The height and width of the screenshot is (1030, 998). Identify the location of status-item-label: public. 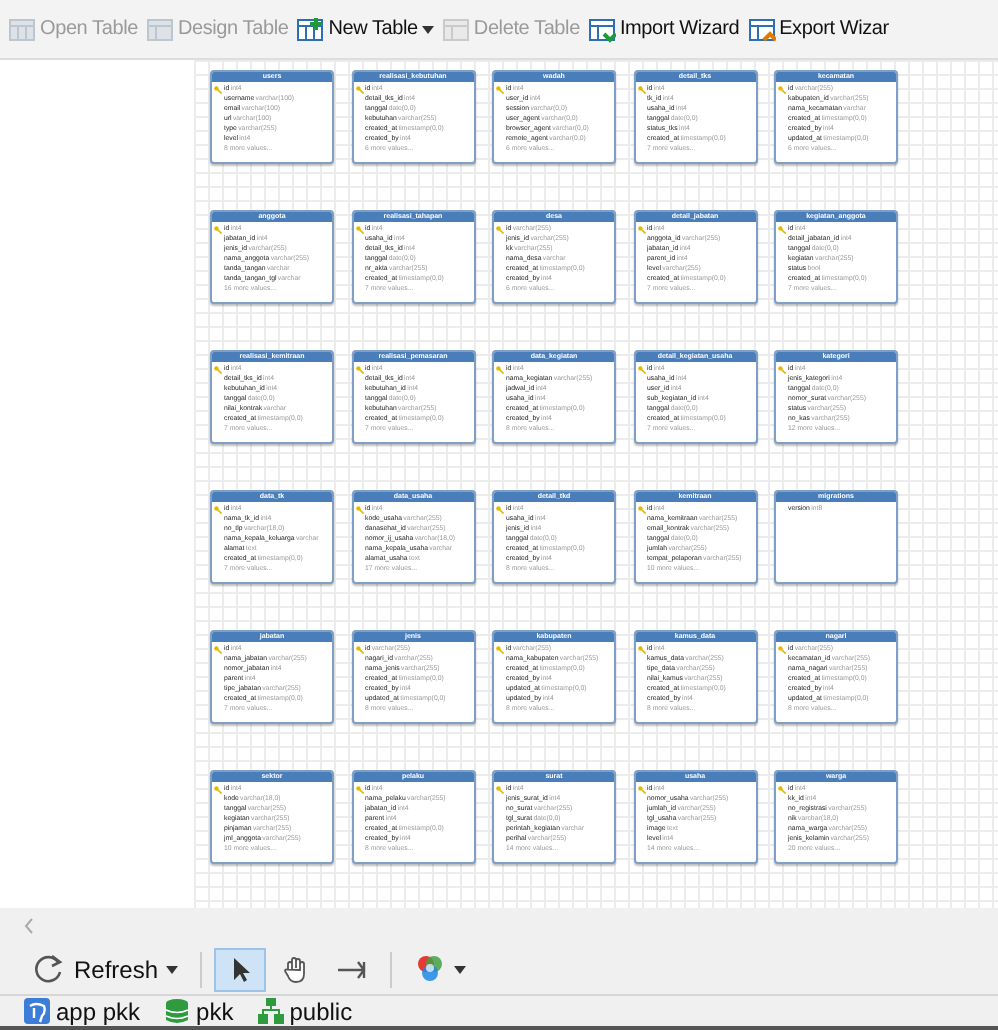
(321, 1012).